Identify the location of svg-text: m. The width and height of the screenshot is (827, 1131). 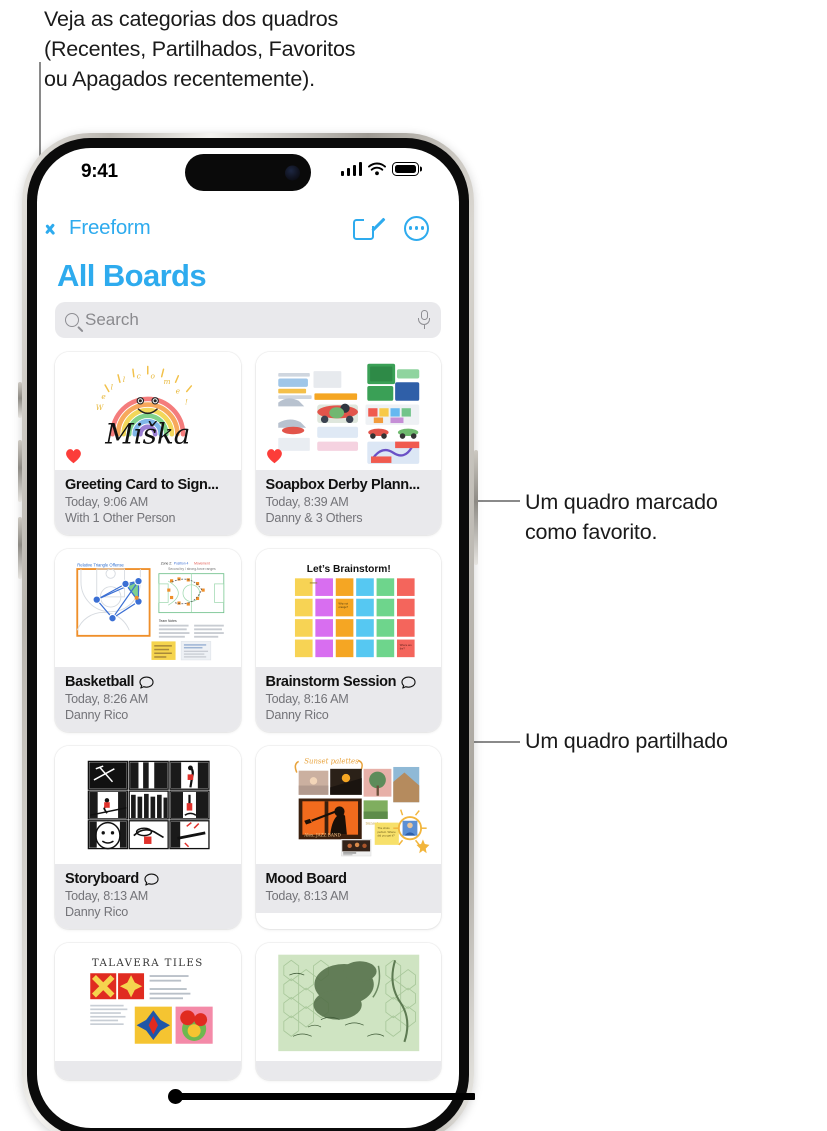
(167, 381).